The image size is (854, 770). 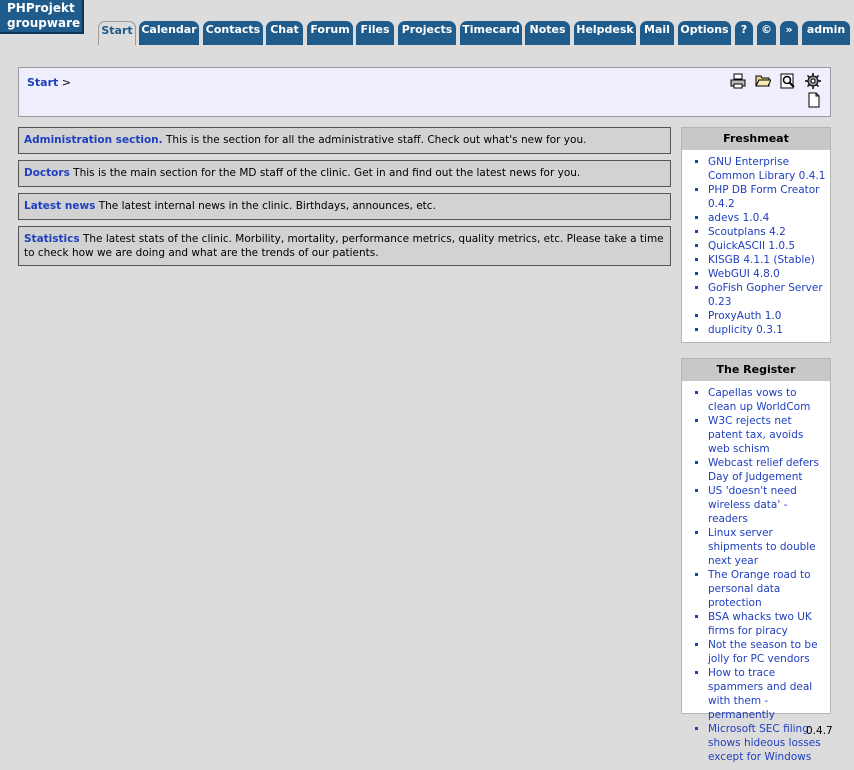 I want to click on list-item: WebGUI 4.8.0, so click(x=767, y=274).